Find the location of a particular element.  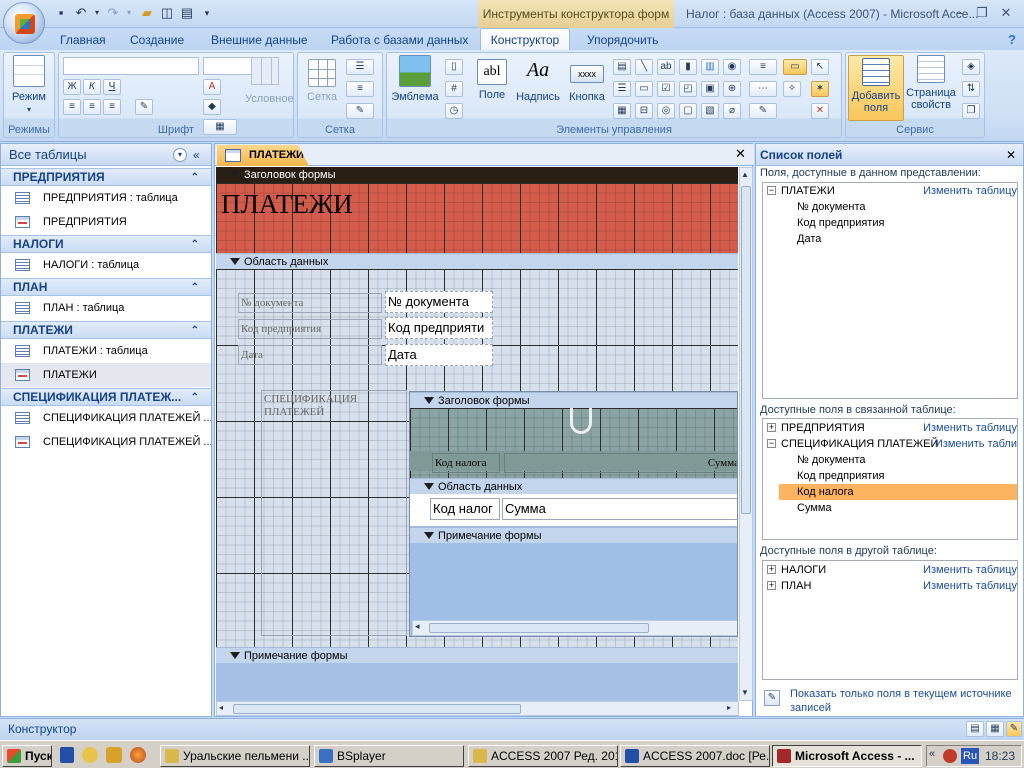

align-left-icon: ≡ is located at coordinates (72, 107).